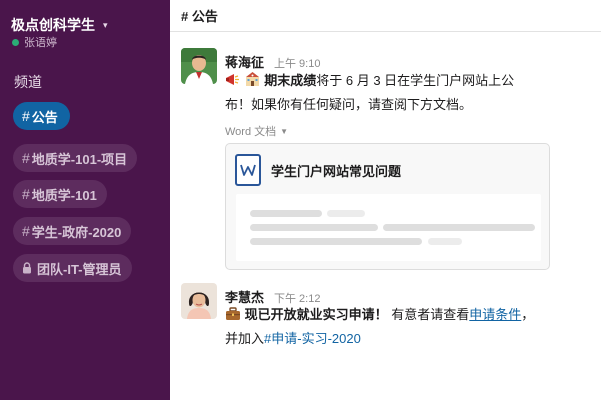 The width and height of the screenshot is (601, 400). Describe the element at coordinates (244, 61) in the screenshot. I see `message-author: 蒋海征` at that location.